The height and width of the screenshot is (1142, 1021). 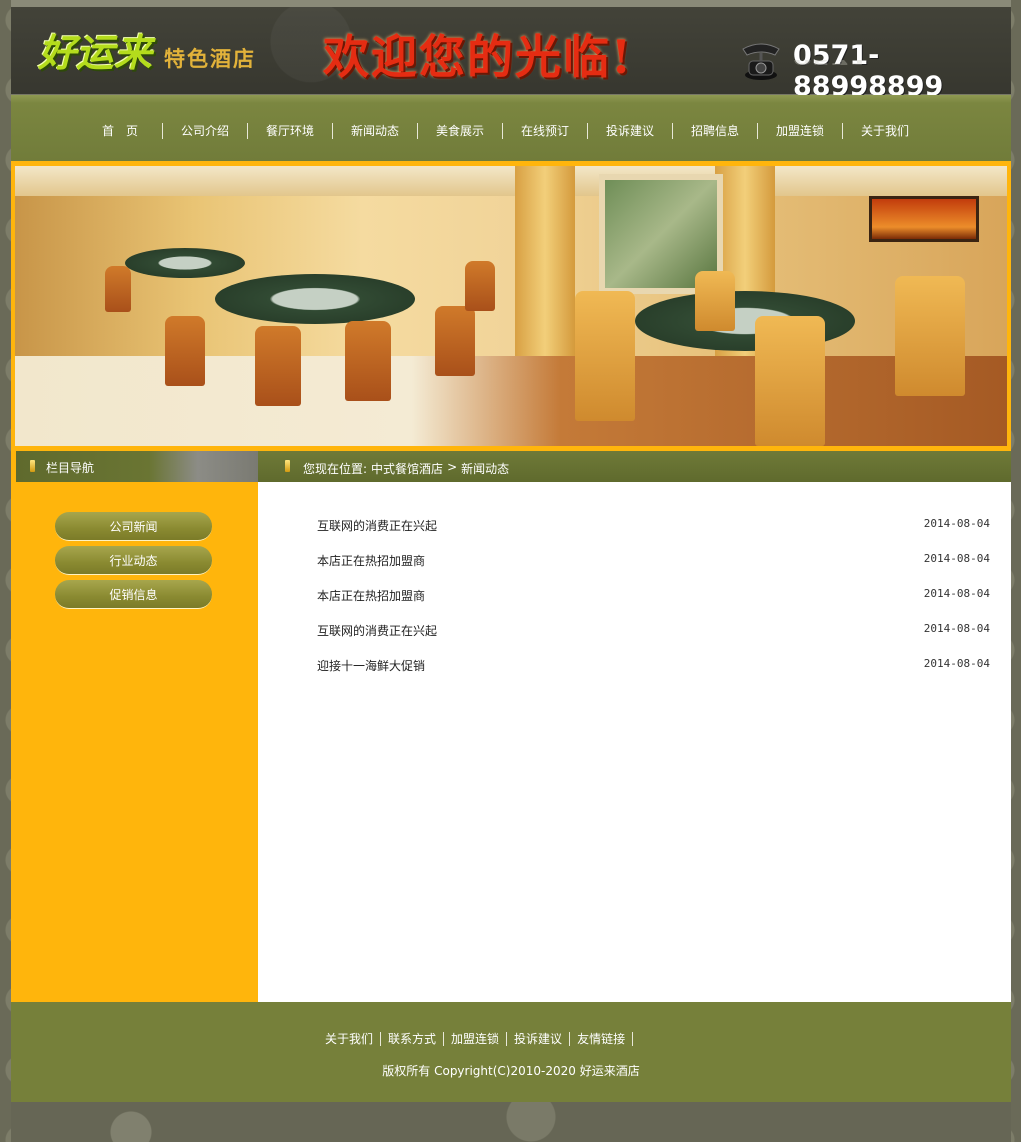 What do you see at coordinates (350, 1039) in the screenshot?
I see `footer-link-about-us: 关于我们` at bounding box center [350, 1039].